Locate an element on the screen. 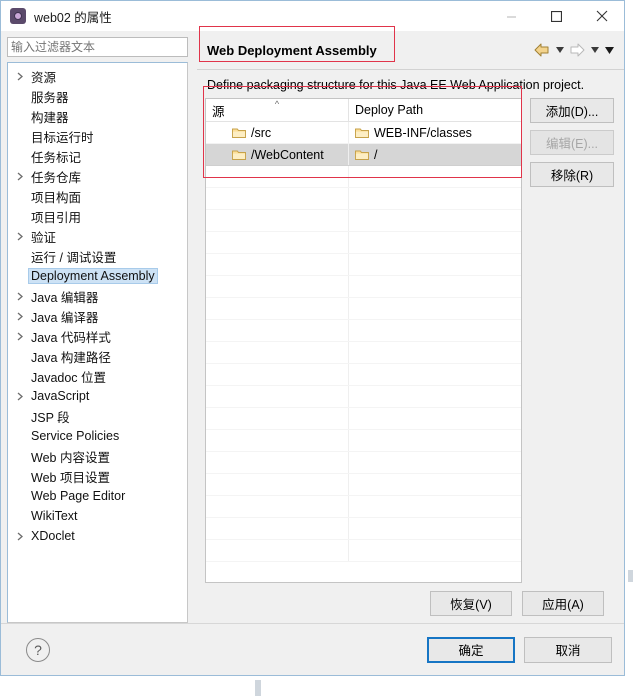 This screenshot has height=696, width=635. sidebar-item: Web Page Editor is located at coordinates (97, 496).